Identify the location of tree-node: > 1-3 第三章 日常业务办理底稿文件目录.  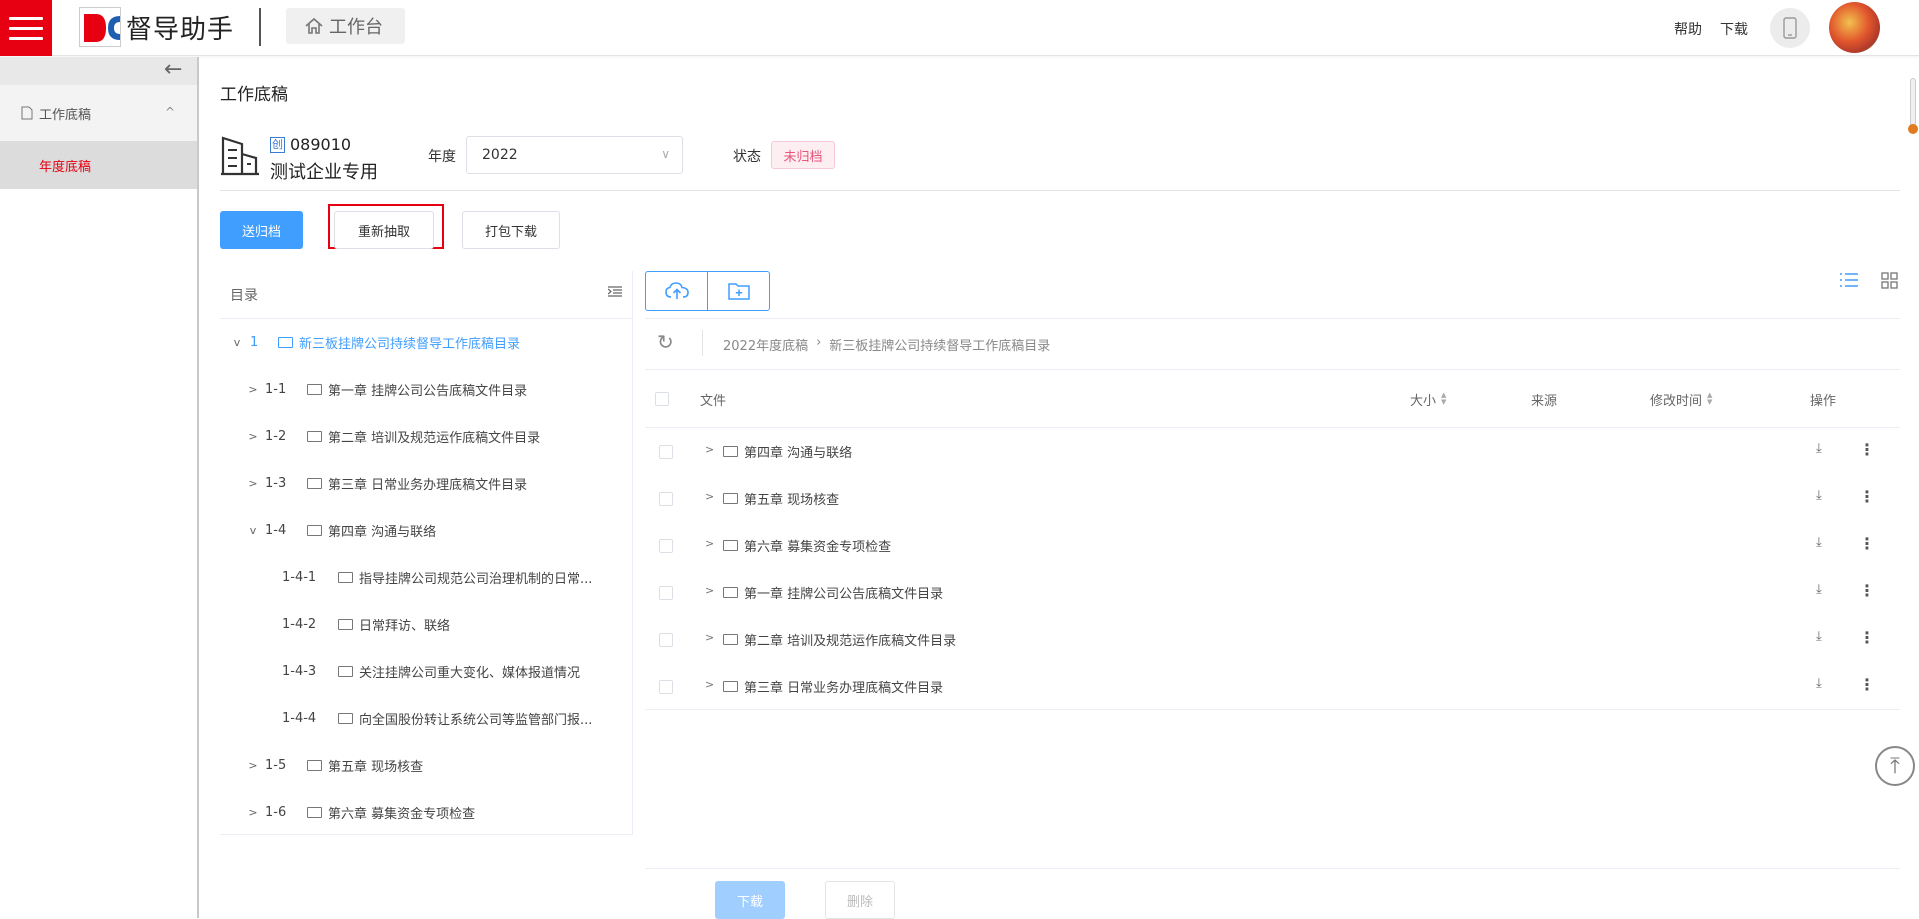
(426, 483).